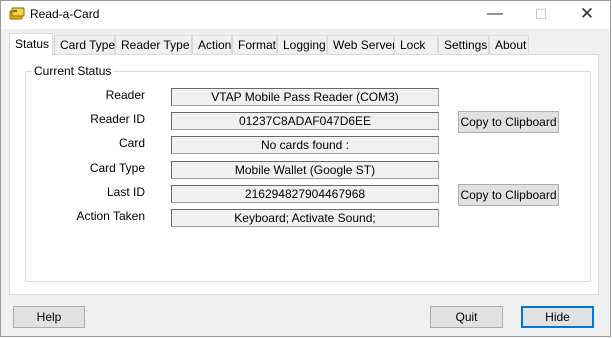 The width and height of the screenshot is (612, 338). I want to click on tab-about: About, so click(509, 44).